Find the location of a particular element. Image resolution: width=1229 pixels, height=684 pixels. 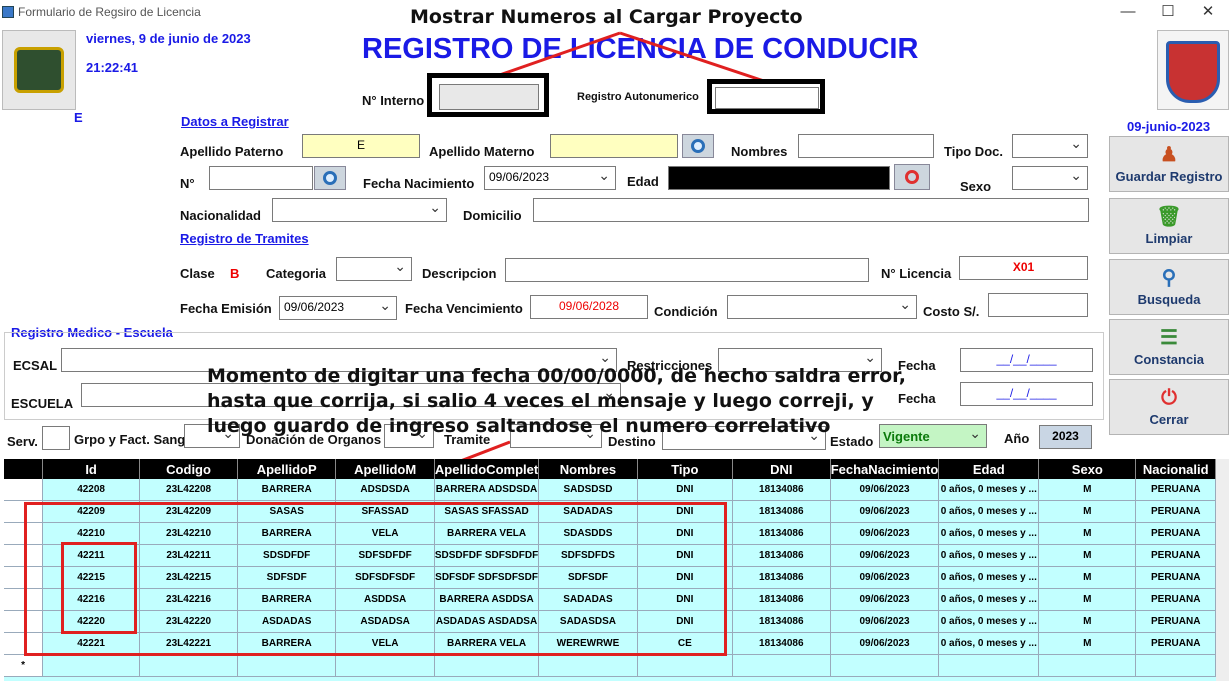

guardar-registro-button: ♟ Guardar Registro is located at coordinates (1169, 164).